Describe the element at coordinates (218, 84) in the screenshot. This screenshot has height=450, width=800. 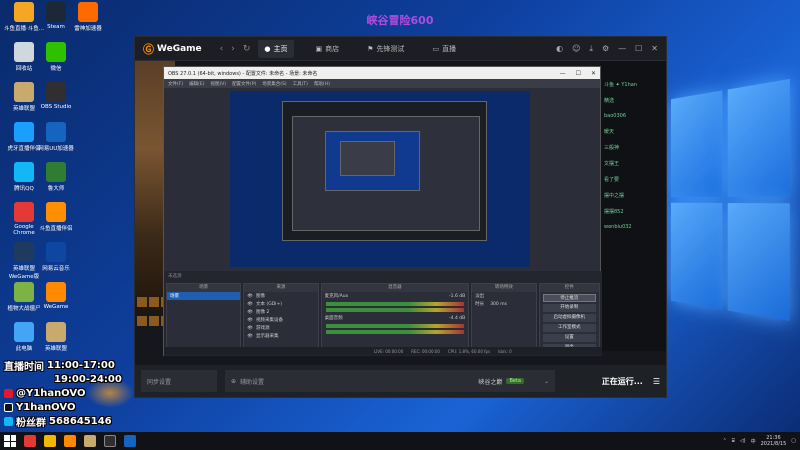
I see `obs-menu-item: 视图(V)` at that location.